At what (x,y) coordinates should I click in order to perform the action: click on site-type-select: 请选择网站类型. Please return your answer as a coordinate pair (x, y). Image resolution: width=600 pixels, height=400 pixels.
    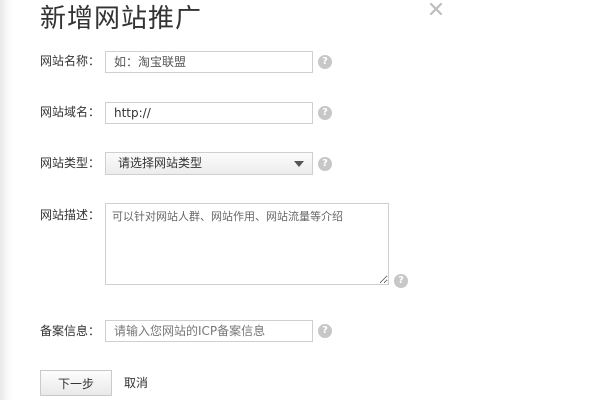
    Looking at the image, I should click on (209, 163).